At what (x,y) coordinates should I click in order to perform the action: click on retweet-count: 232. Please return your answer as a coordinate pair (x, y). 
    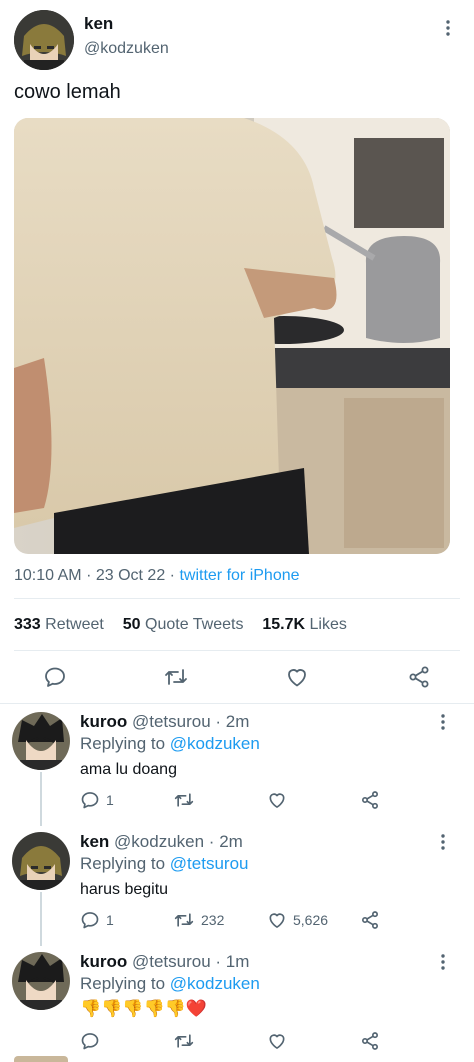
    Looking at the image, I should click on (213, 920).